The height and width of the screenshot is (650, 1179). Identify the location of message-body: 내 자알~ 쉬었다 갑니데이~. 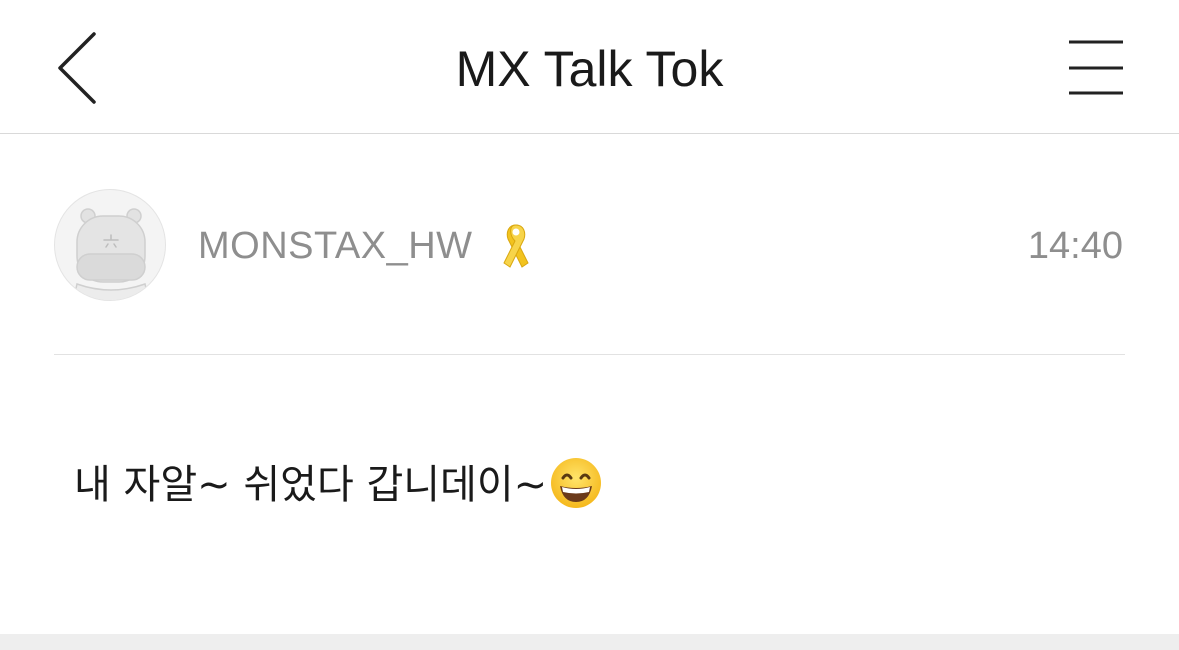
(338, 481).